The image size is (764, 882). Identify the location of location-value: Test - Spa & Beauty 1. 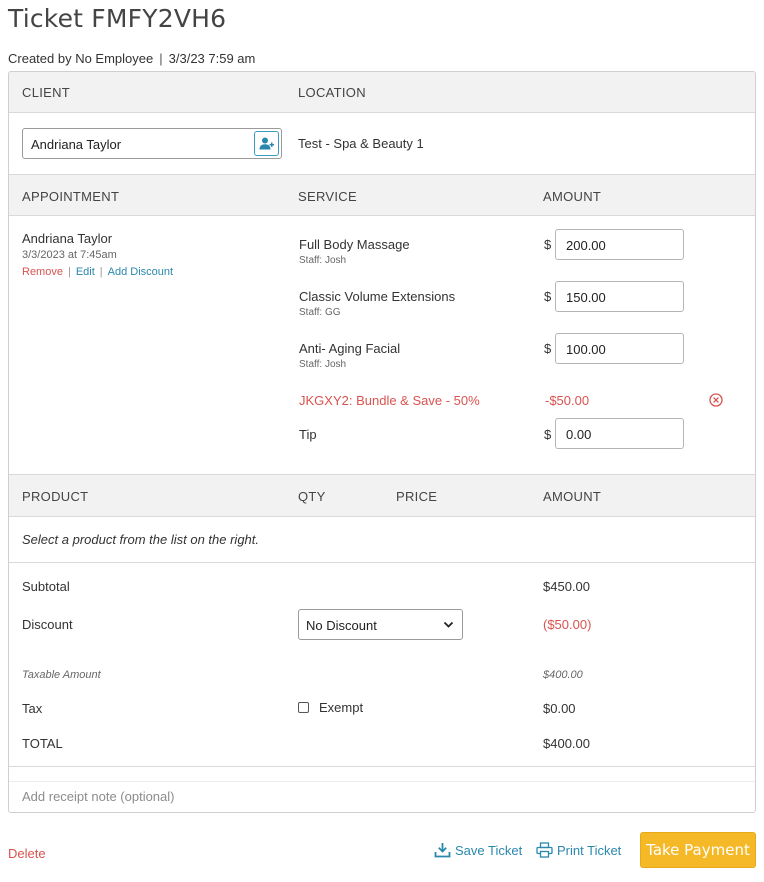
(361, 143).